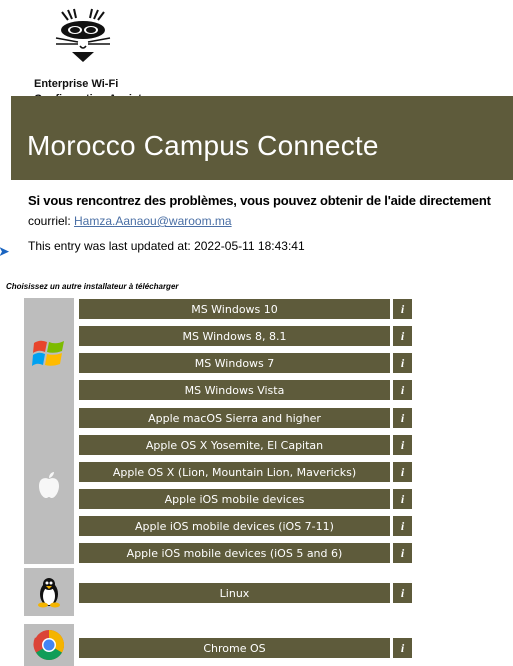 This screenshot has height=666, width=513. I want to click on info-button-ios: i, so click(402, 499).